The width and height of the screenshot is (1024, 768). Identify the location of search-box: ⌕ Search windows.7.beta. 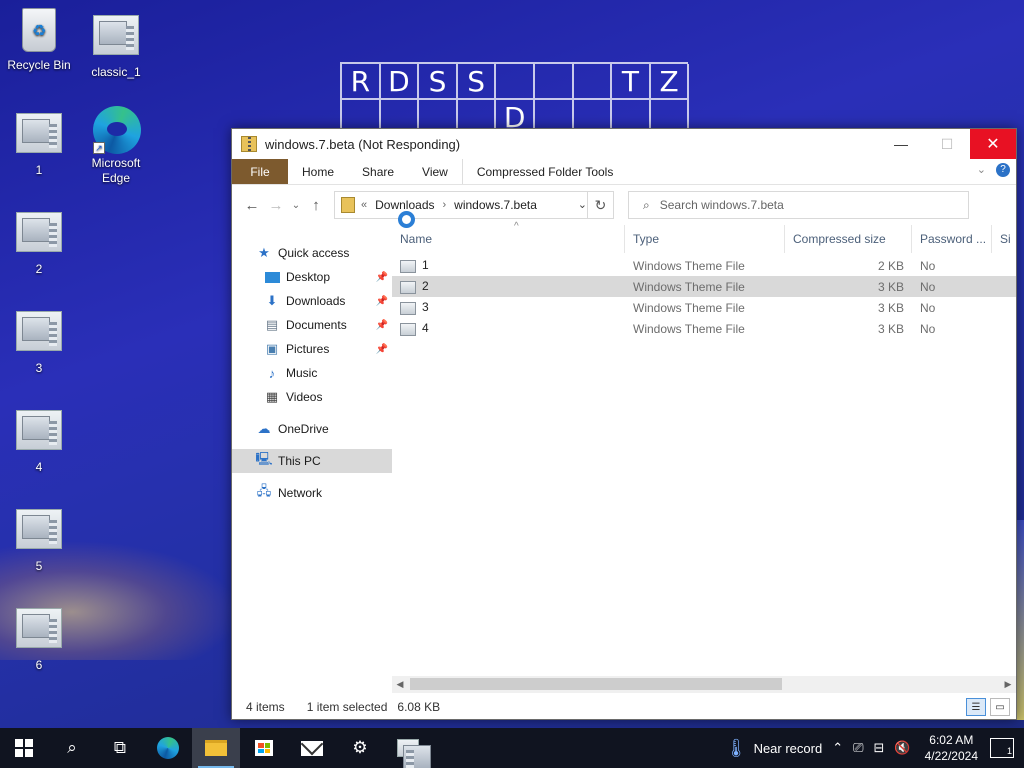
(798, 205).